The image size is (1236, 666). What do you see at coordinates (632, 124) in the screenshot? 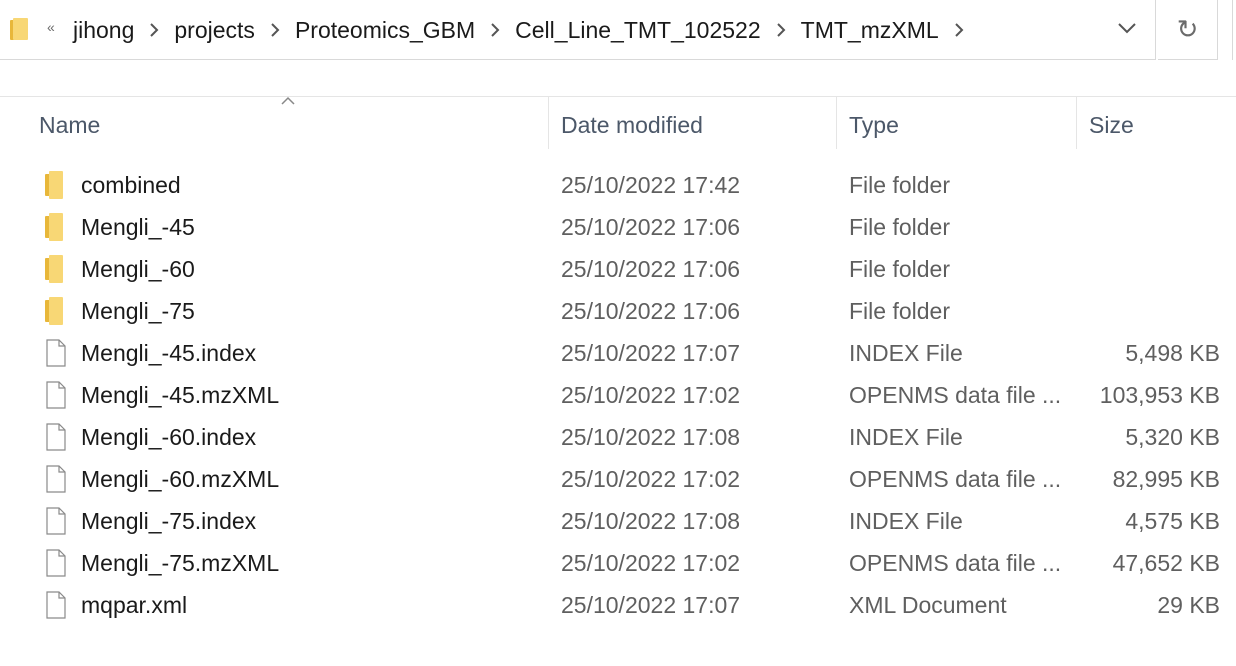
I see `column-header-date-modified: Date modified` at bounding box center [632, 124].